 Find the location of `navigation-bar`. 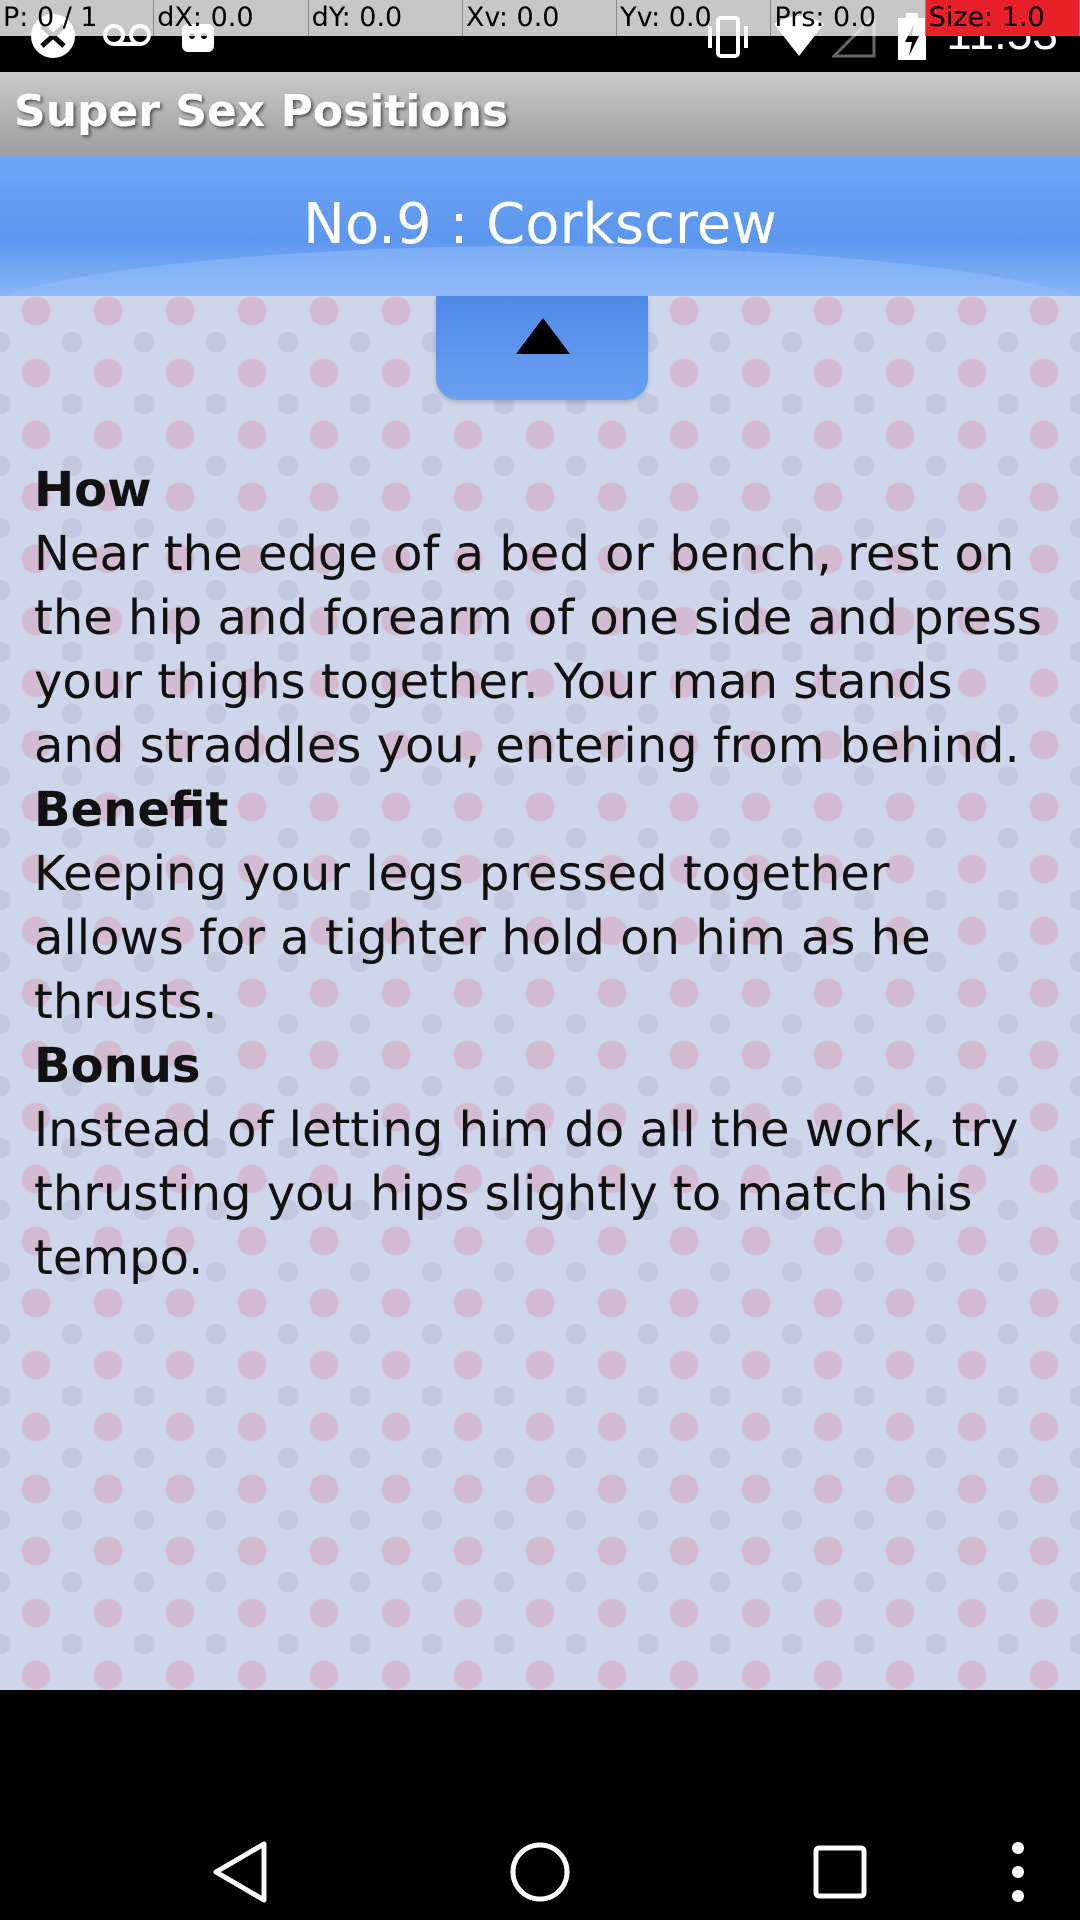

navigation-bar is located at coordinates (540, 1805).